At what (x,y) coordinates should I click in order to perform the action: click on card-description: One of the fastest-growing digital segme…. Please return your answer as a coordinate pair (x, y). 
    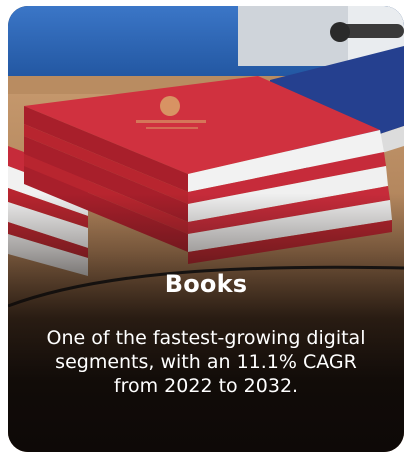
    Looking at the image, I should click on (206, 362).